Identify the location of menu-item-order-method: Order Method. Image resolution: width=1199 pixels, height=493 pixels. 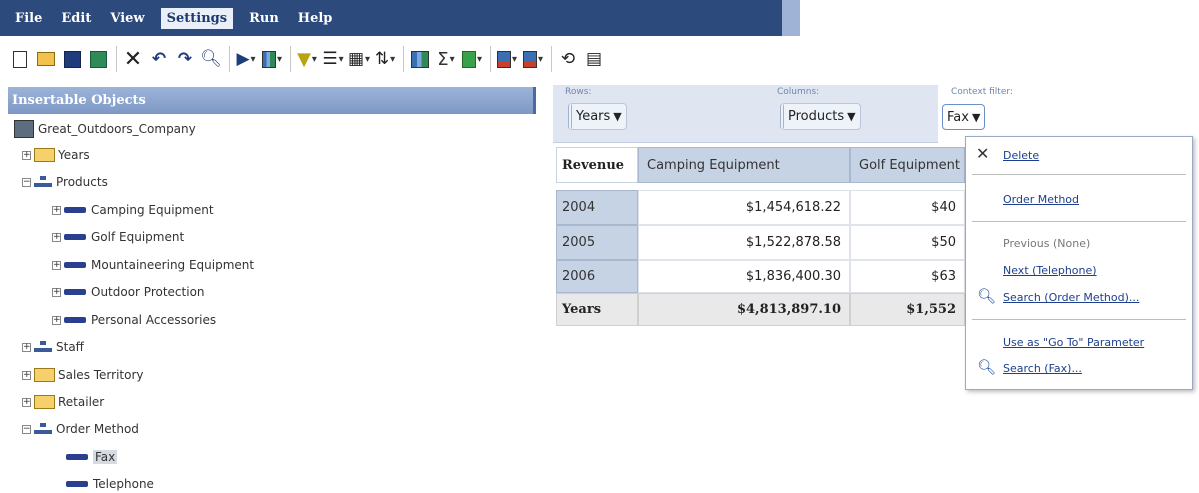
(1041, 199).